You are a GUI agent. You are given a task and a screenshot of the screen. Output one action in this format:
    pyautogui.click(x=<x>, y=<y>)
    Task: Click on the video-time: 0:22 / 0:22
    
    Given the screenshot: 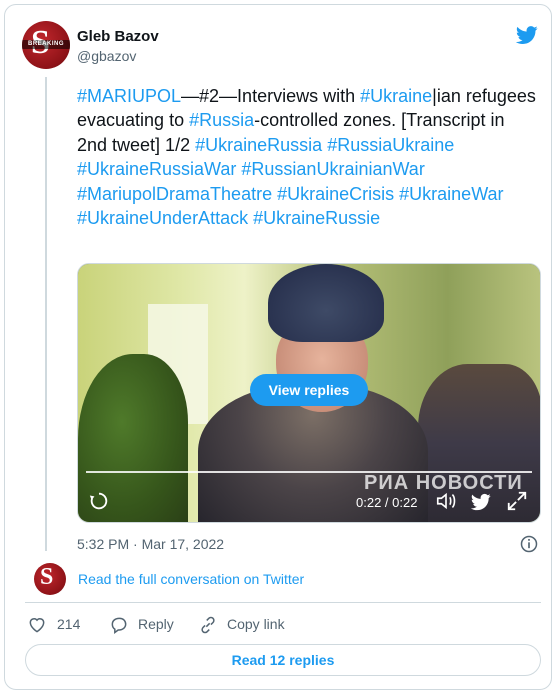 What is the action you would take?
    pyautogui.click(x=387, y=502)
    